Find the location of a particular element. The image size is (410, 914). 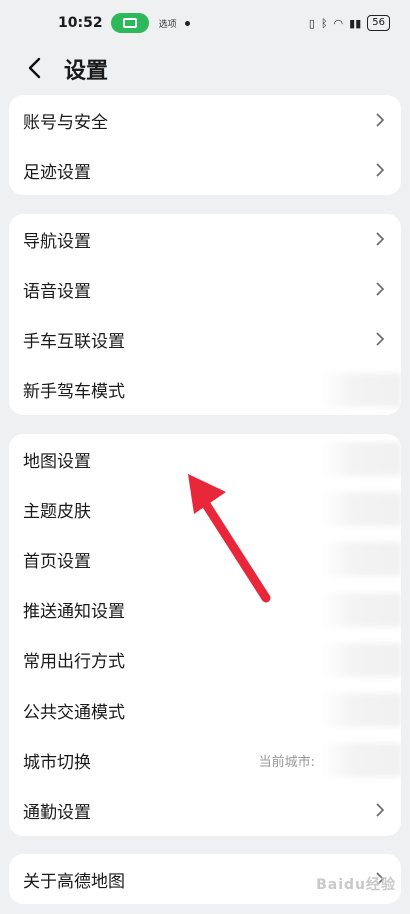

back-arrow-icon is located at coordinates (36, 68).